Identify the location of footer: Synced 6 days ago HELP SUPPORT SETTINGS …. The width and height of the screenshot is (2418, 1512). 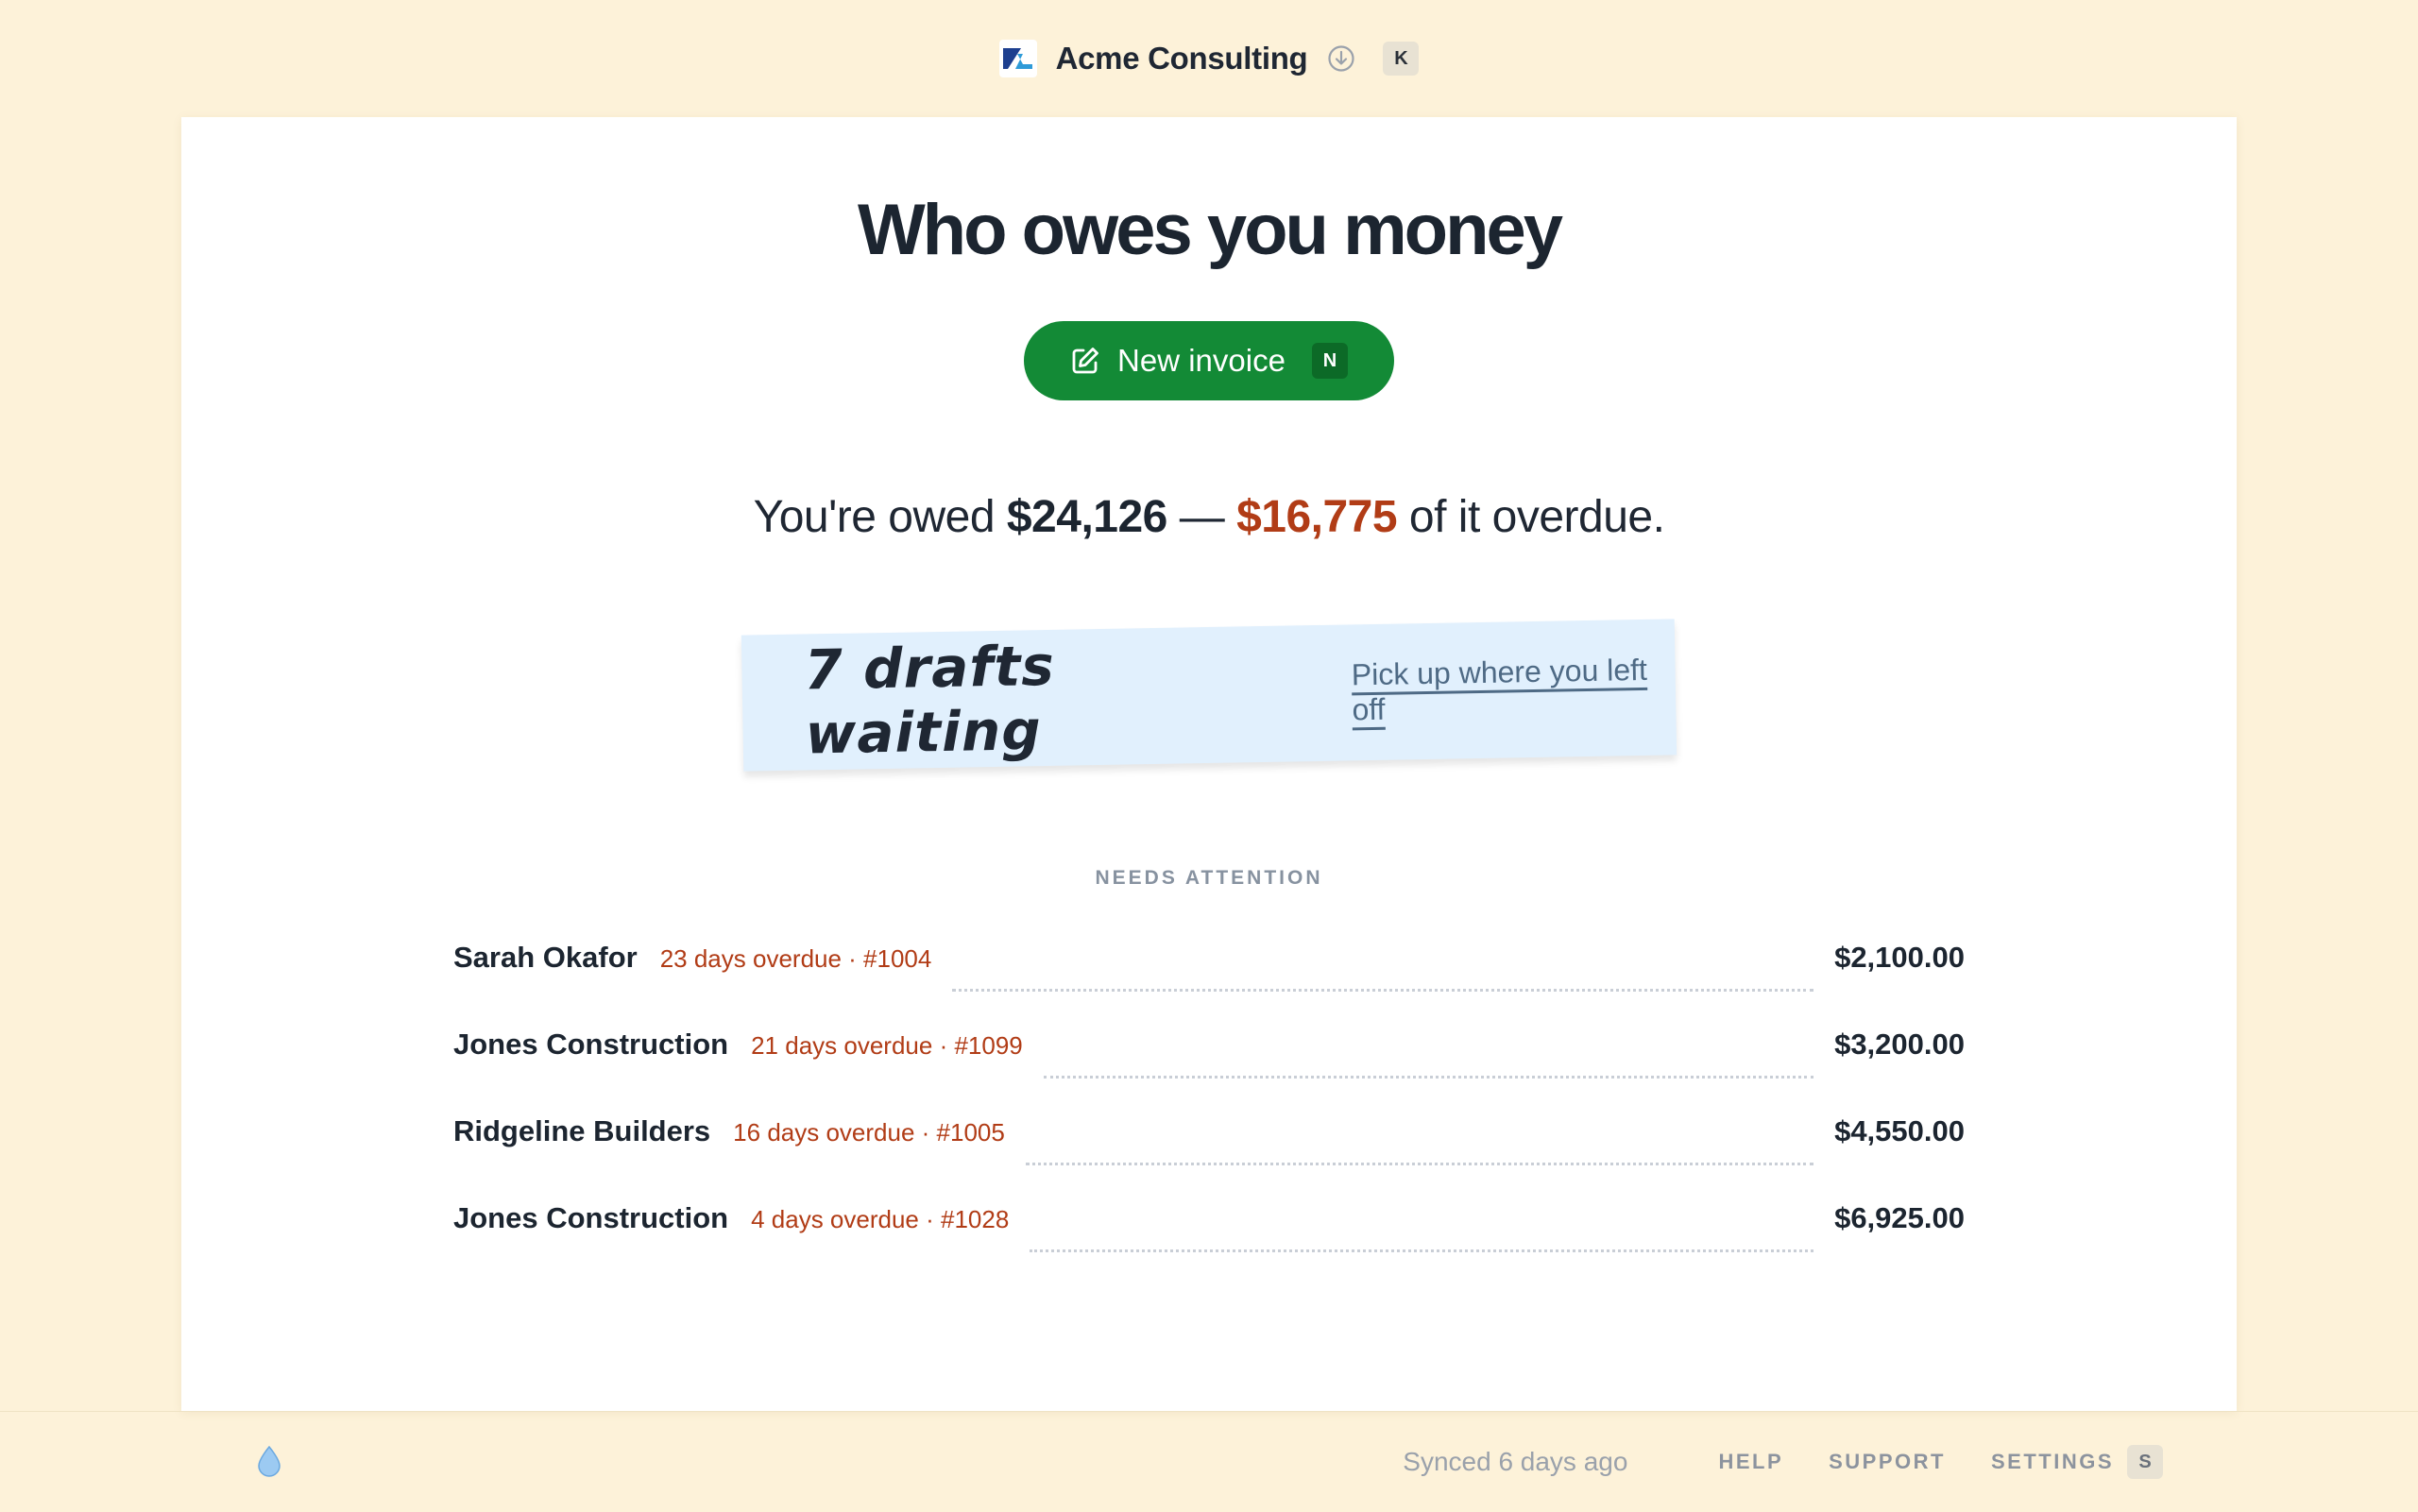
(1209, 1461).